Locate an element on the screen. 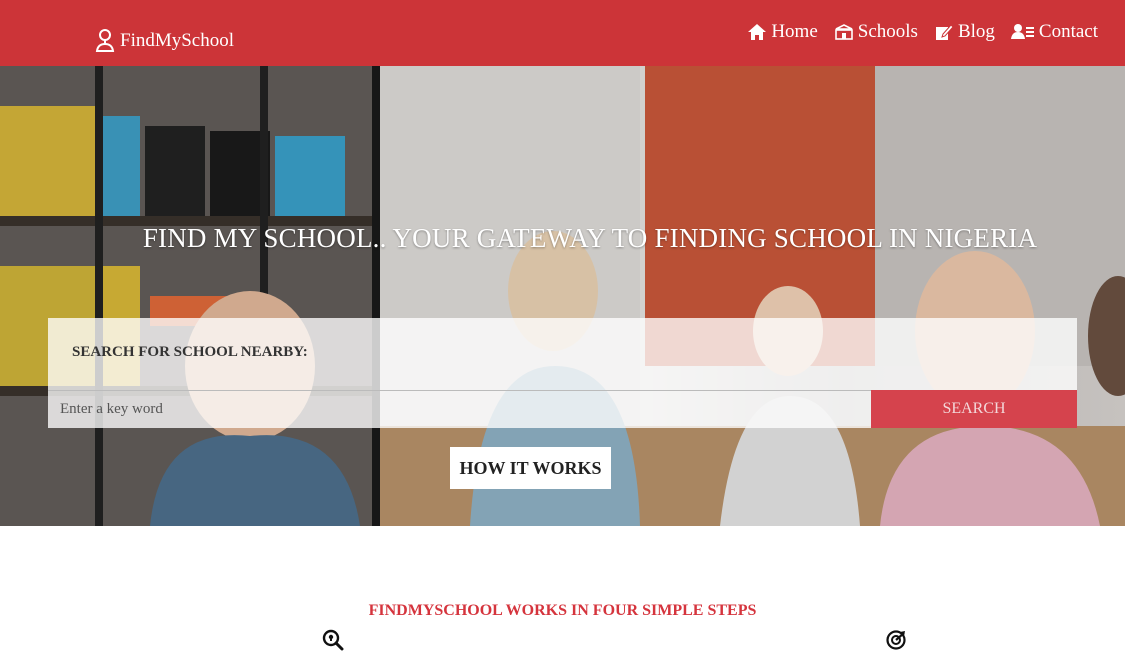 This screenshot has width=1125, height=657. nav-blog-label: Blog is located at coordinates (976, 31).